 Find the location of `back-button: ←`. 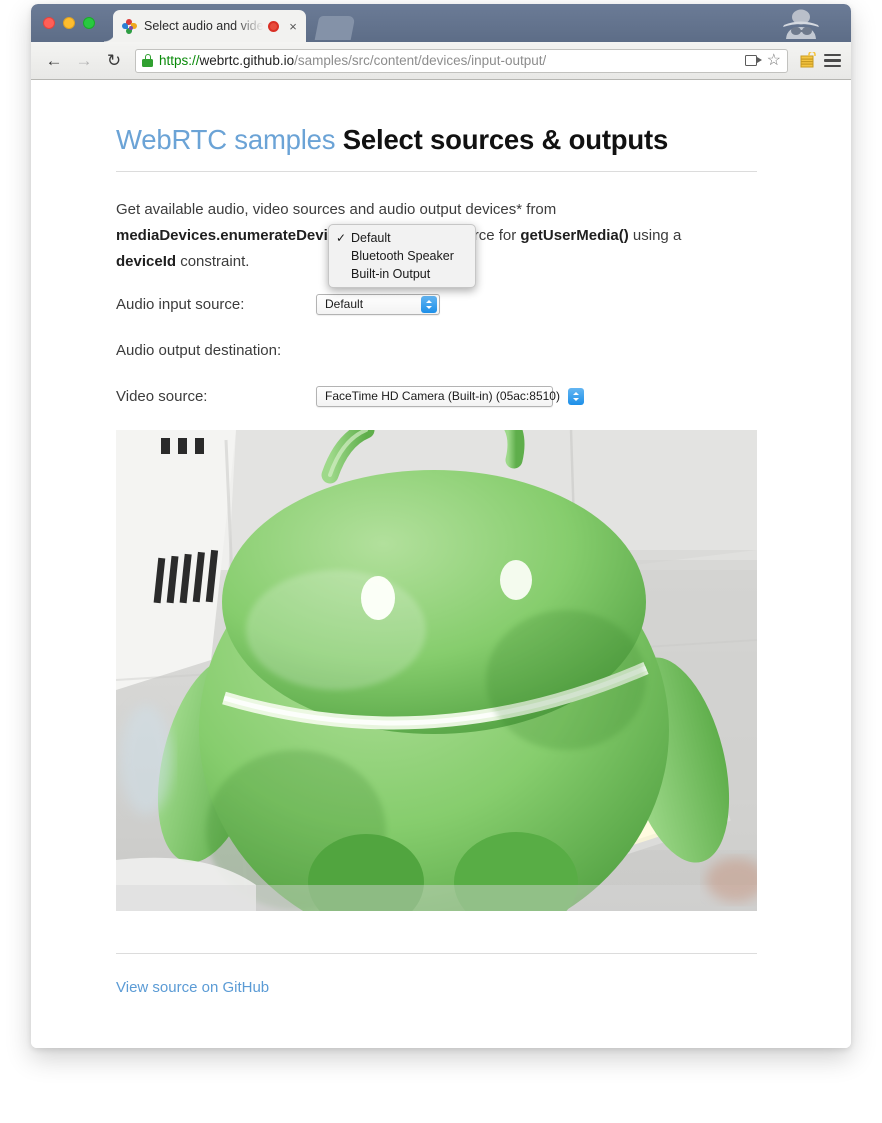

back-button: ← is located at coordinates (54, 61).